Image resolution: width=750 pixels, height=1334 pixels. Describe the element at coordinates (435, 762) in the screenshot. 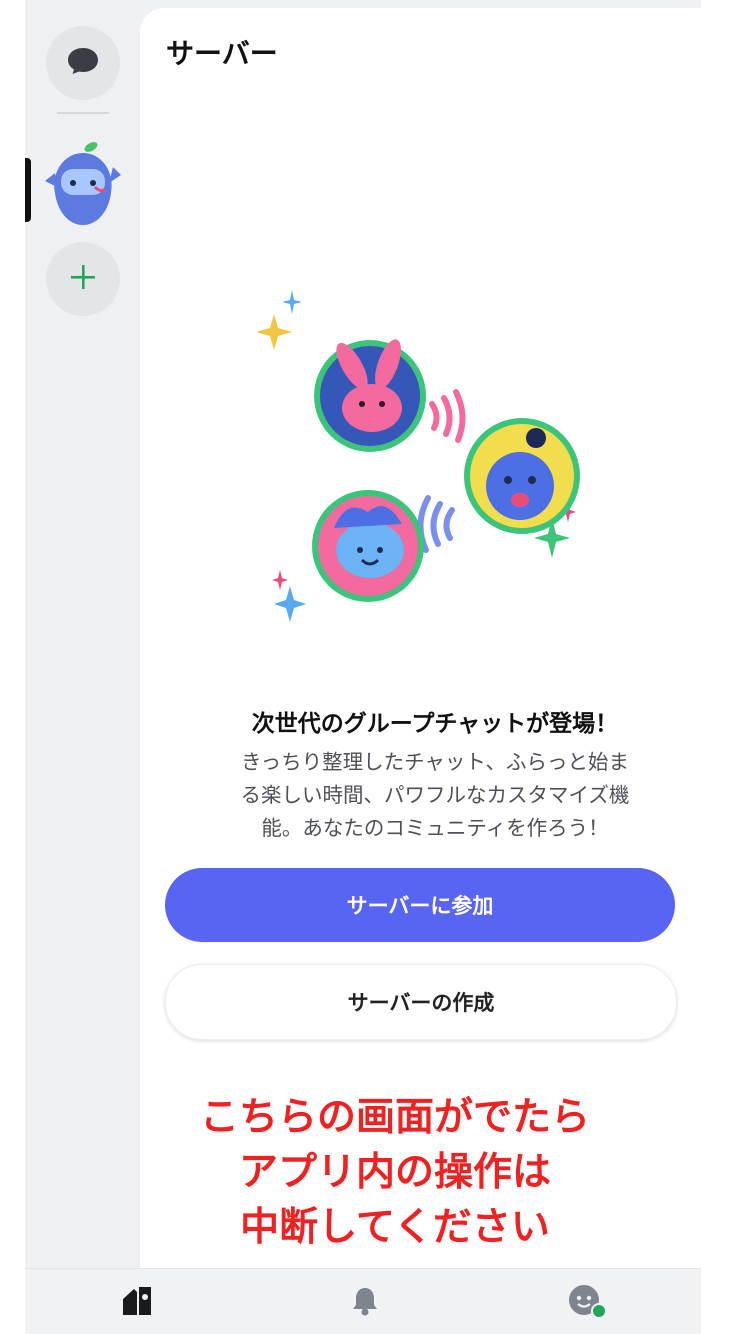

I see `description-line: きっちり整理したチャット、ふらっと始ま` at that location.